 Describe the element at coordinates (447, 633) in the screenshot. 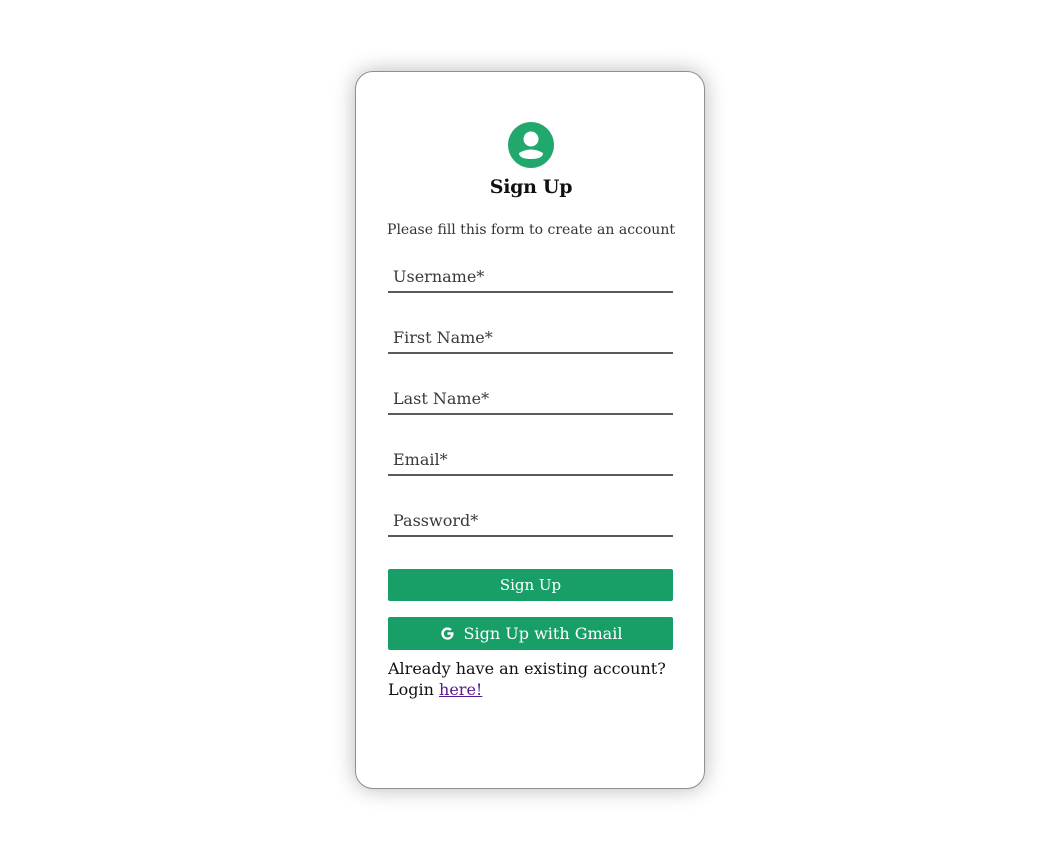

I see `google-icon` at that location.